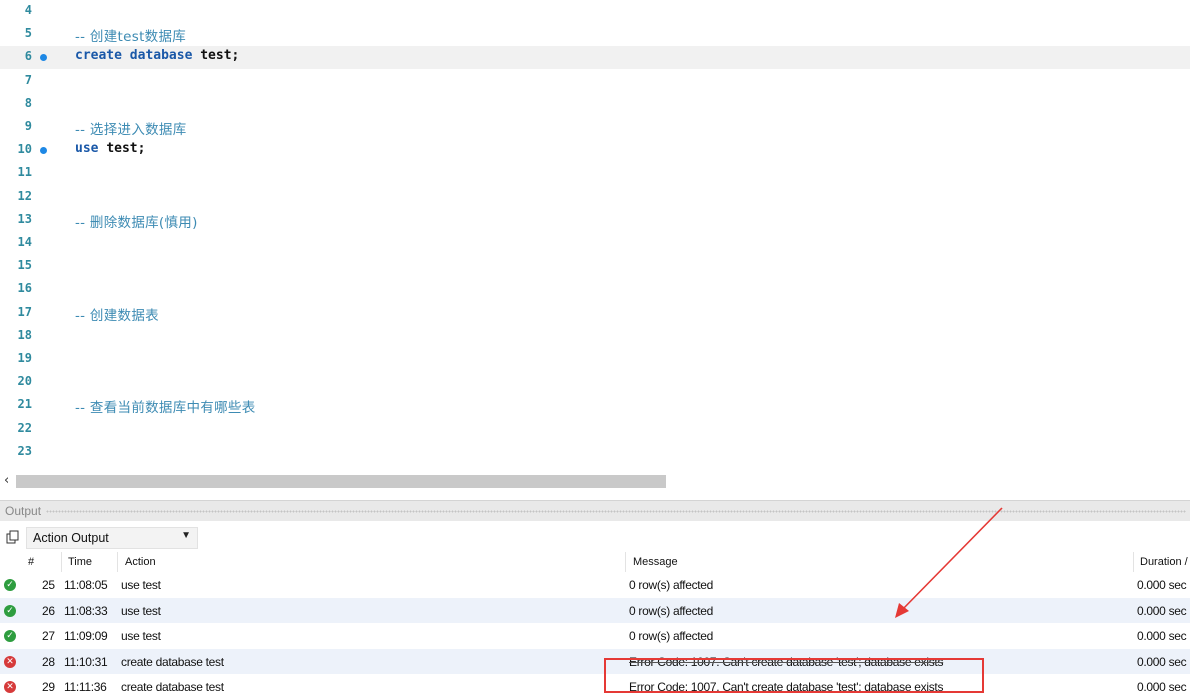 This screenshot has width=1190, height=699. What do you see at coordinates (595, 11) in the screenshot?
I see `editor-line: 4` at bounding box center [595, 11].